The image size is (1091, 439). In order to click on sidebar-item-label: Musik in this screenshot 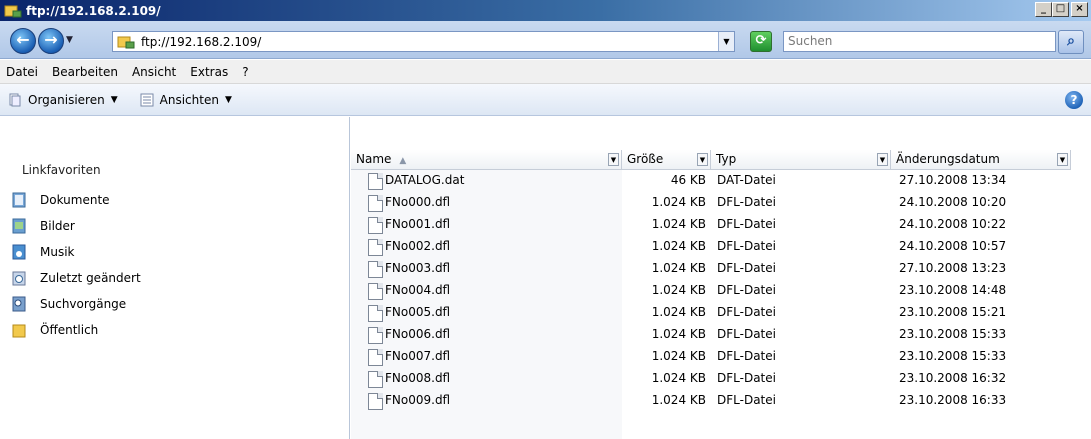, I will do `click(57, 252)`.